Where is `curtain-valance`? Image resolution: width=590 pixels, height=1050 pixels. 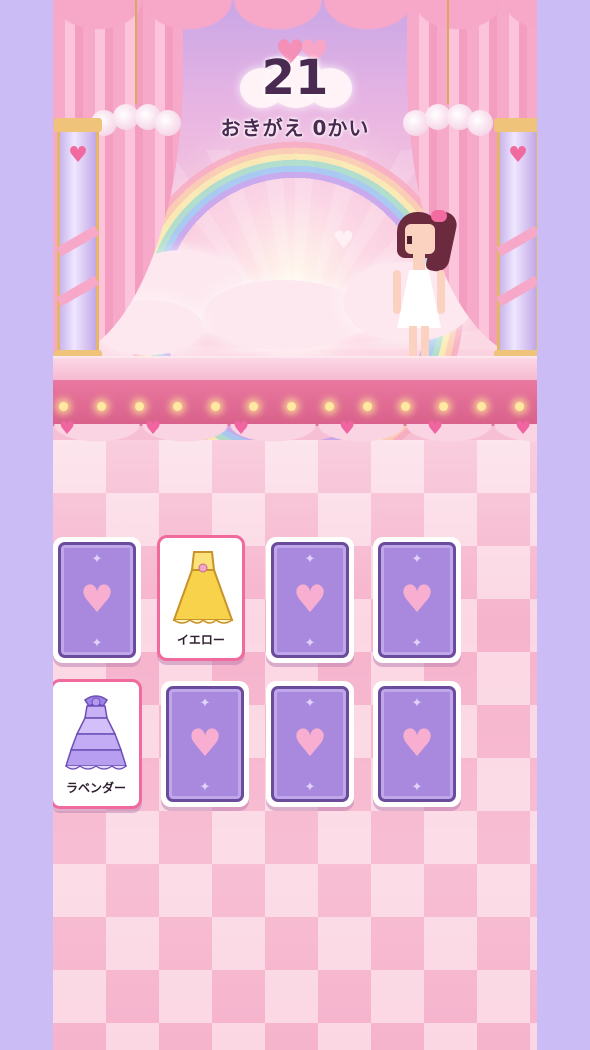
curtain-valance is located at coordinates (295, 17).